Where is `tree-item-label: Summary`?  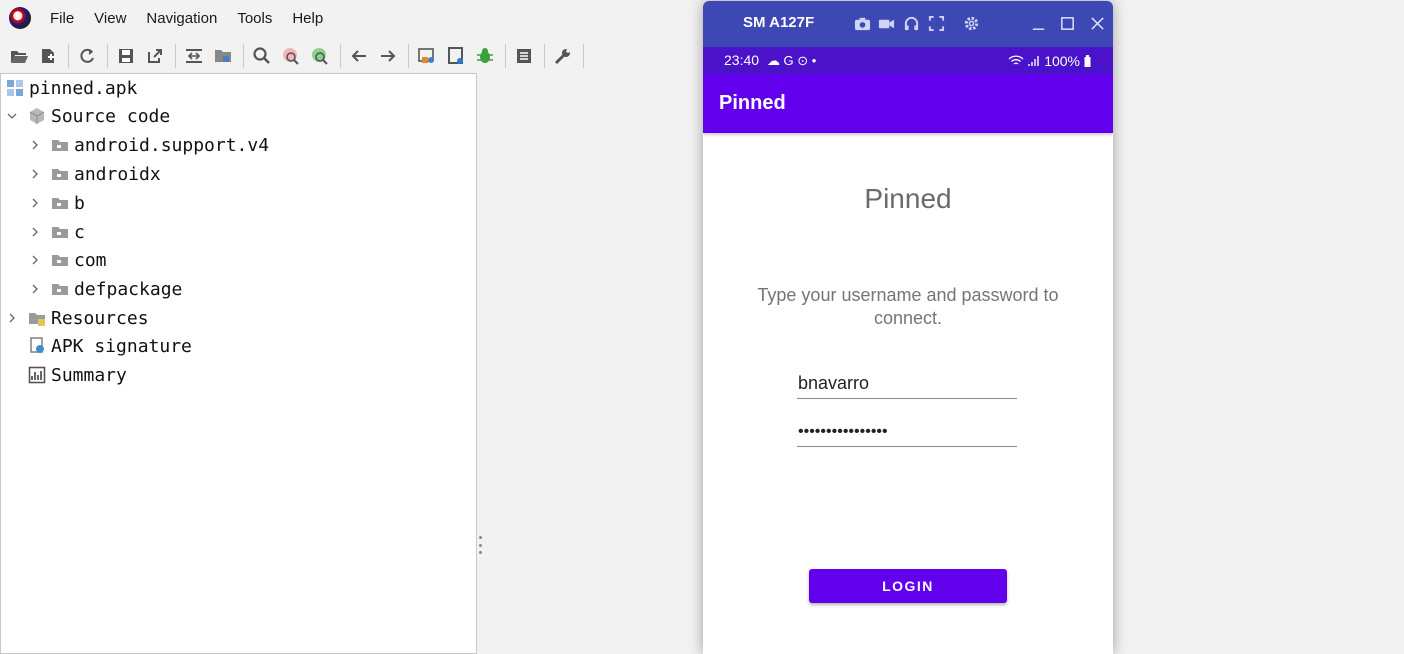 tree-item-label: Summary is located at coordinates (89, 375).